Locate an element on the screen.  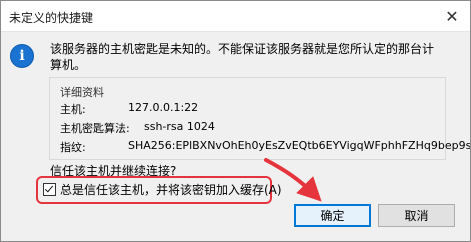
close-button: ✕ is located at coordinates (452, 16).